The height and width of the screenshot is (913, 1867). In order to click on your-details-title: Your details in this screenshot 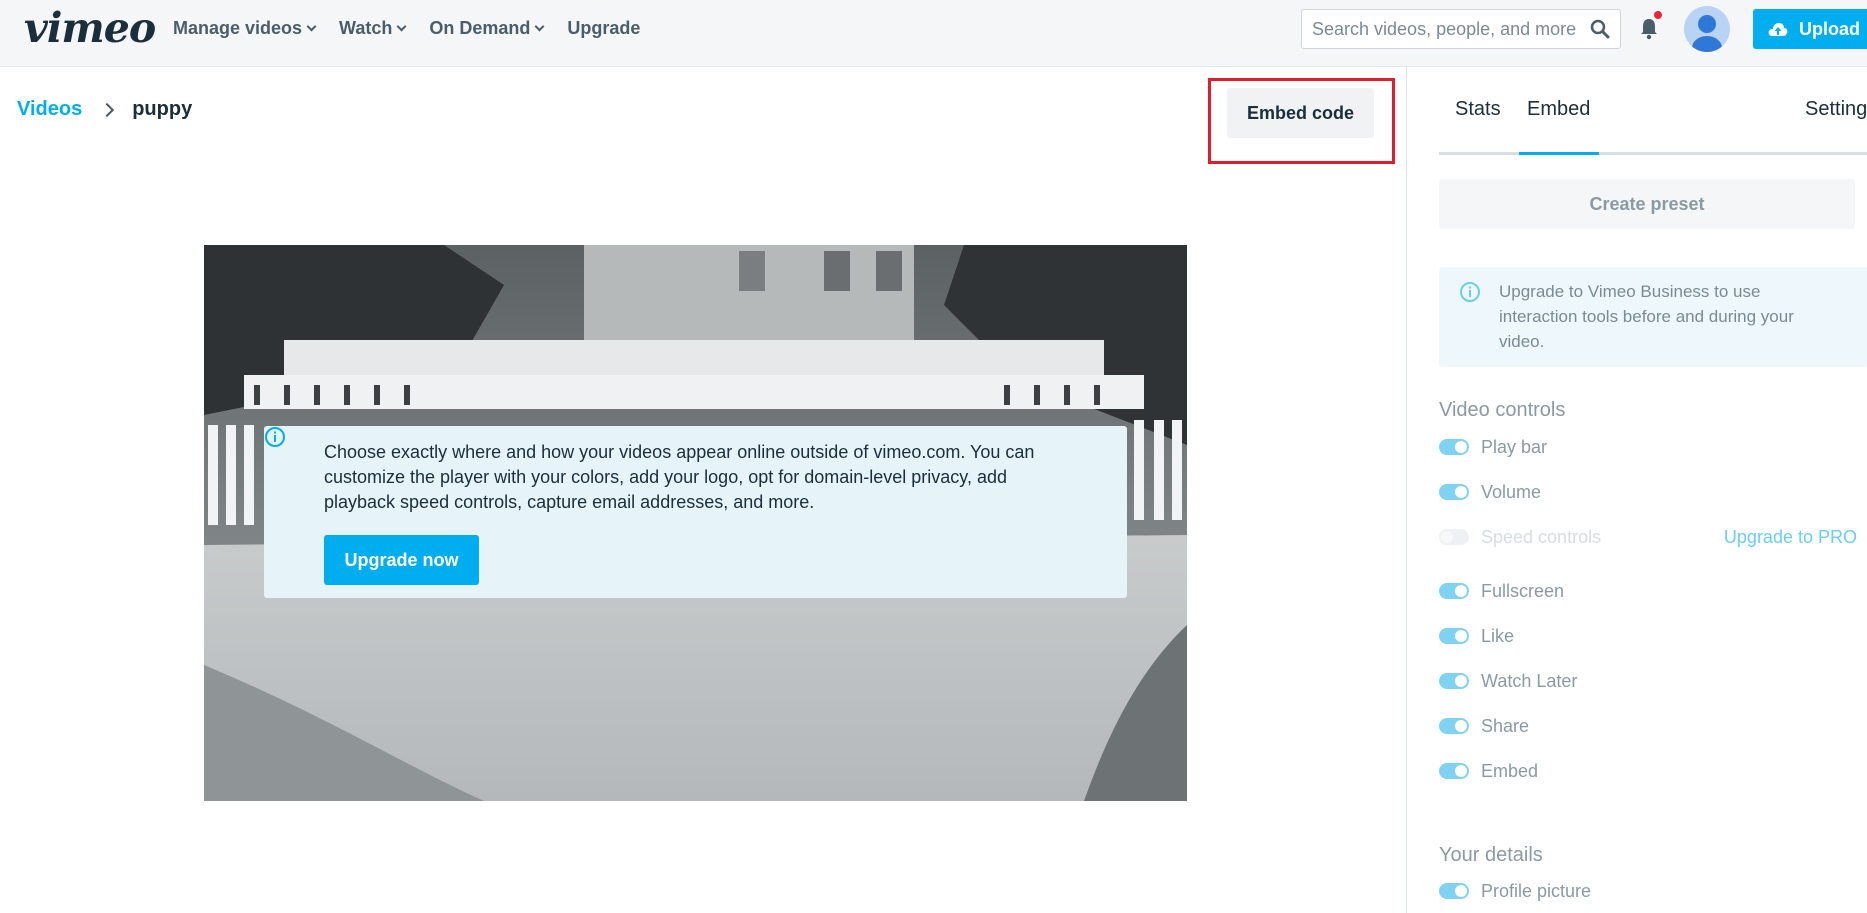, I will do `click(1491, 855)`.